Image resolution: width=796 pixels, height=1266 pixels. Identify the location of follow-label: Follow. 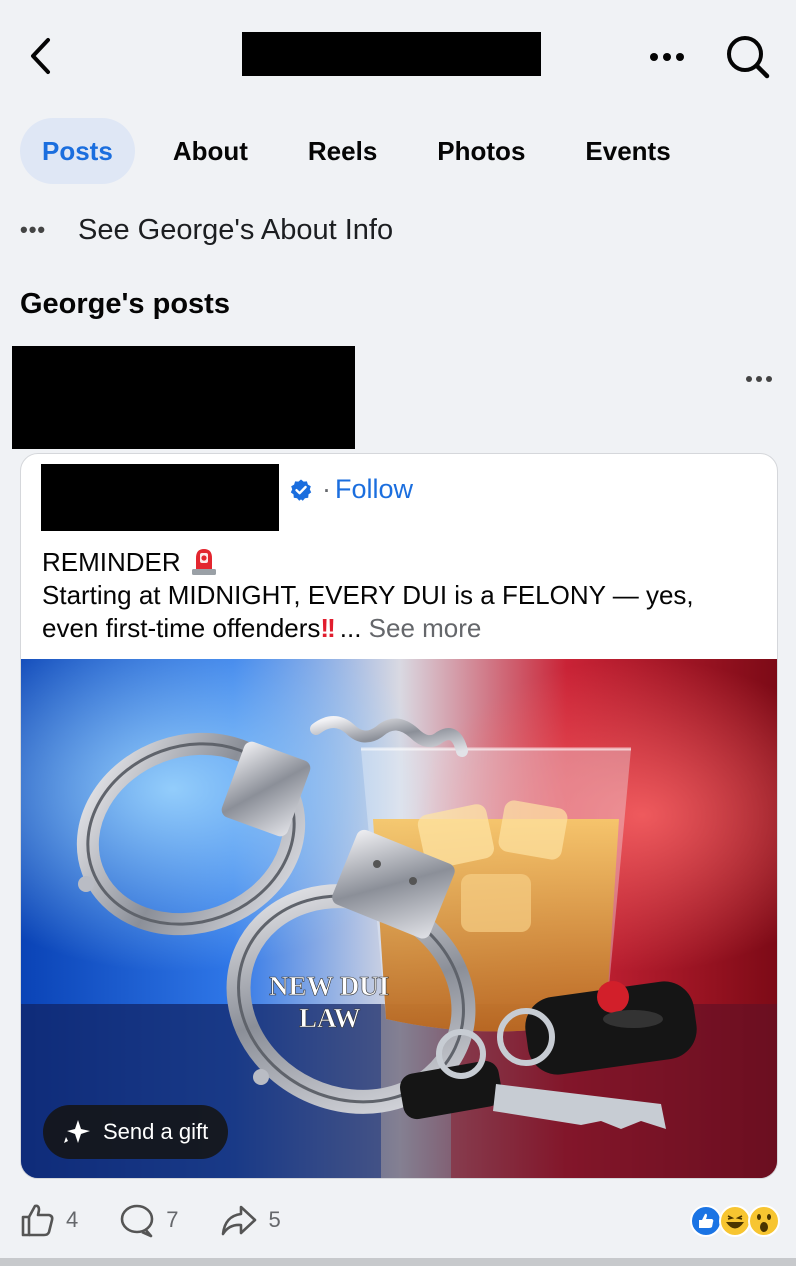
(374, 489).